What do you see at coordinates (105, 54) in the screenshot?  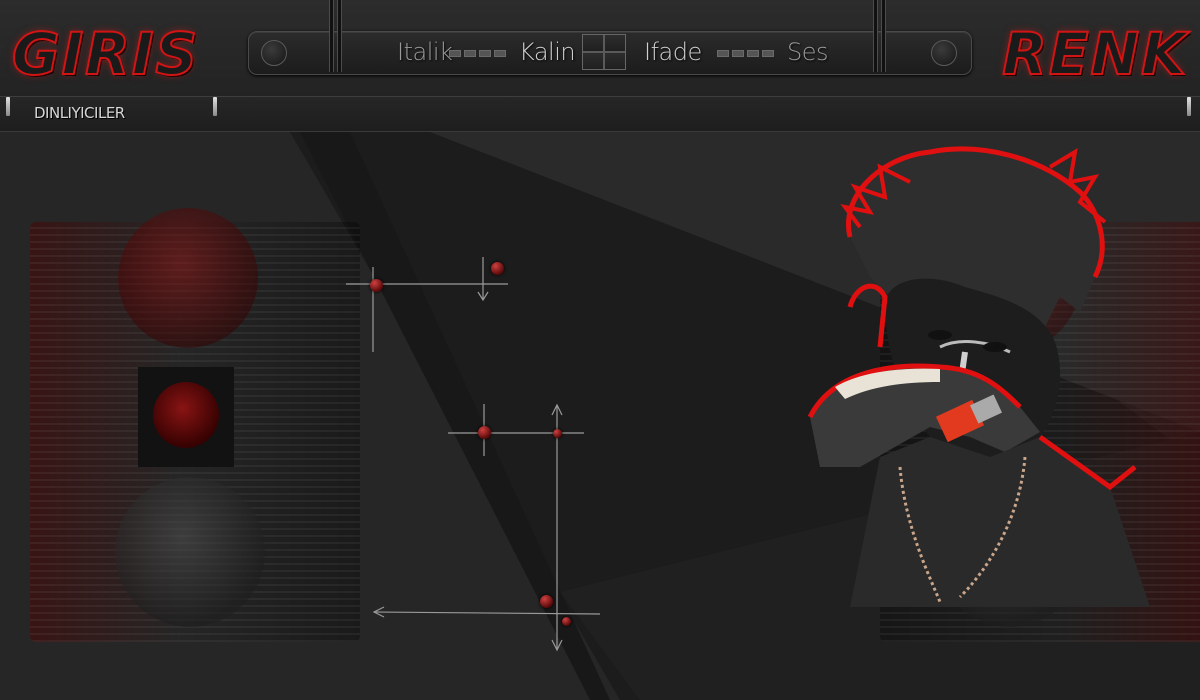 I see `giris-logo-button: GIRIS` at bounding box center [105, 54].